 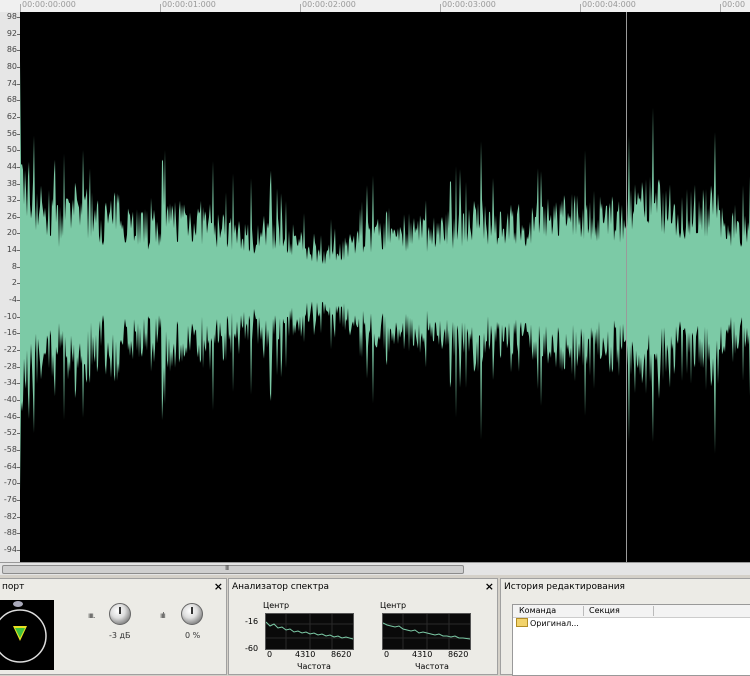 What do you see at coordinates (189, 4) in the screenshot?
I see `ruler-label: 00:00:01:000` at bounding box center [189, 4].